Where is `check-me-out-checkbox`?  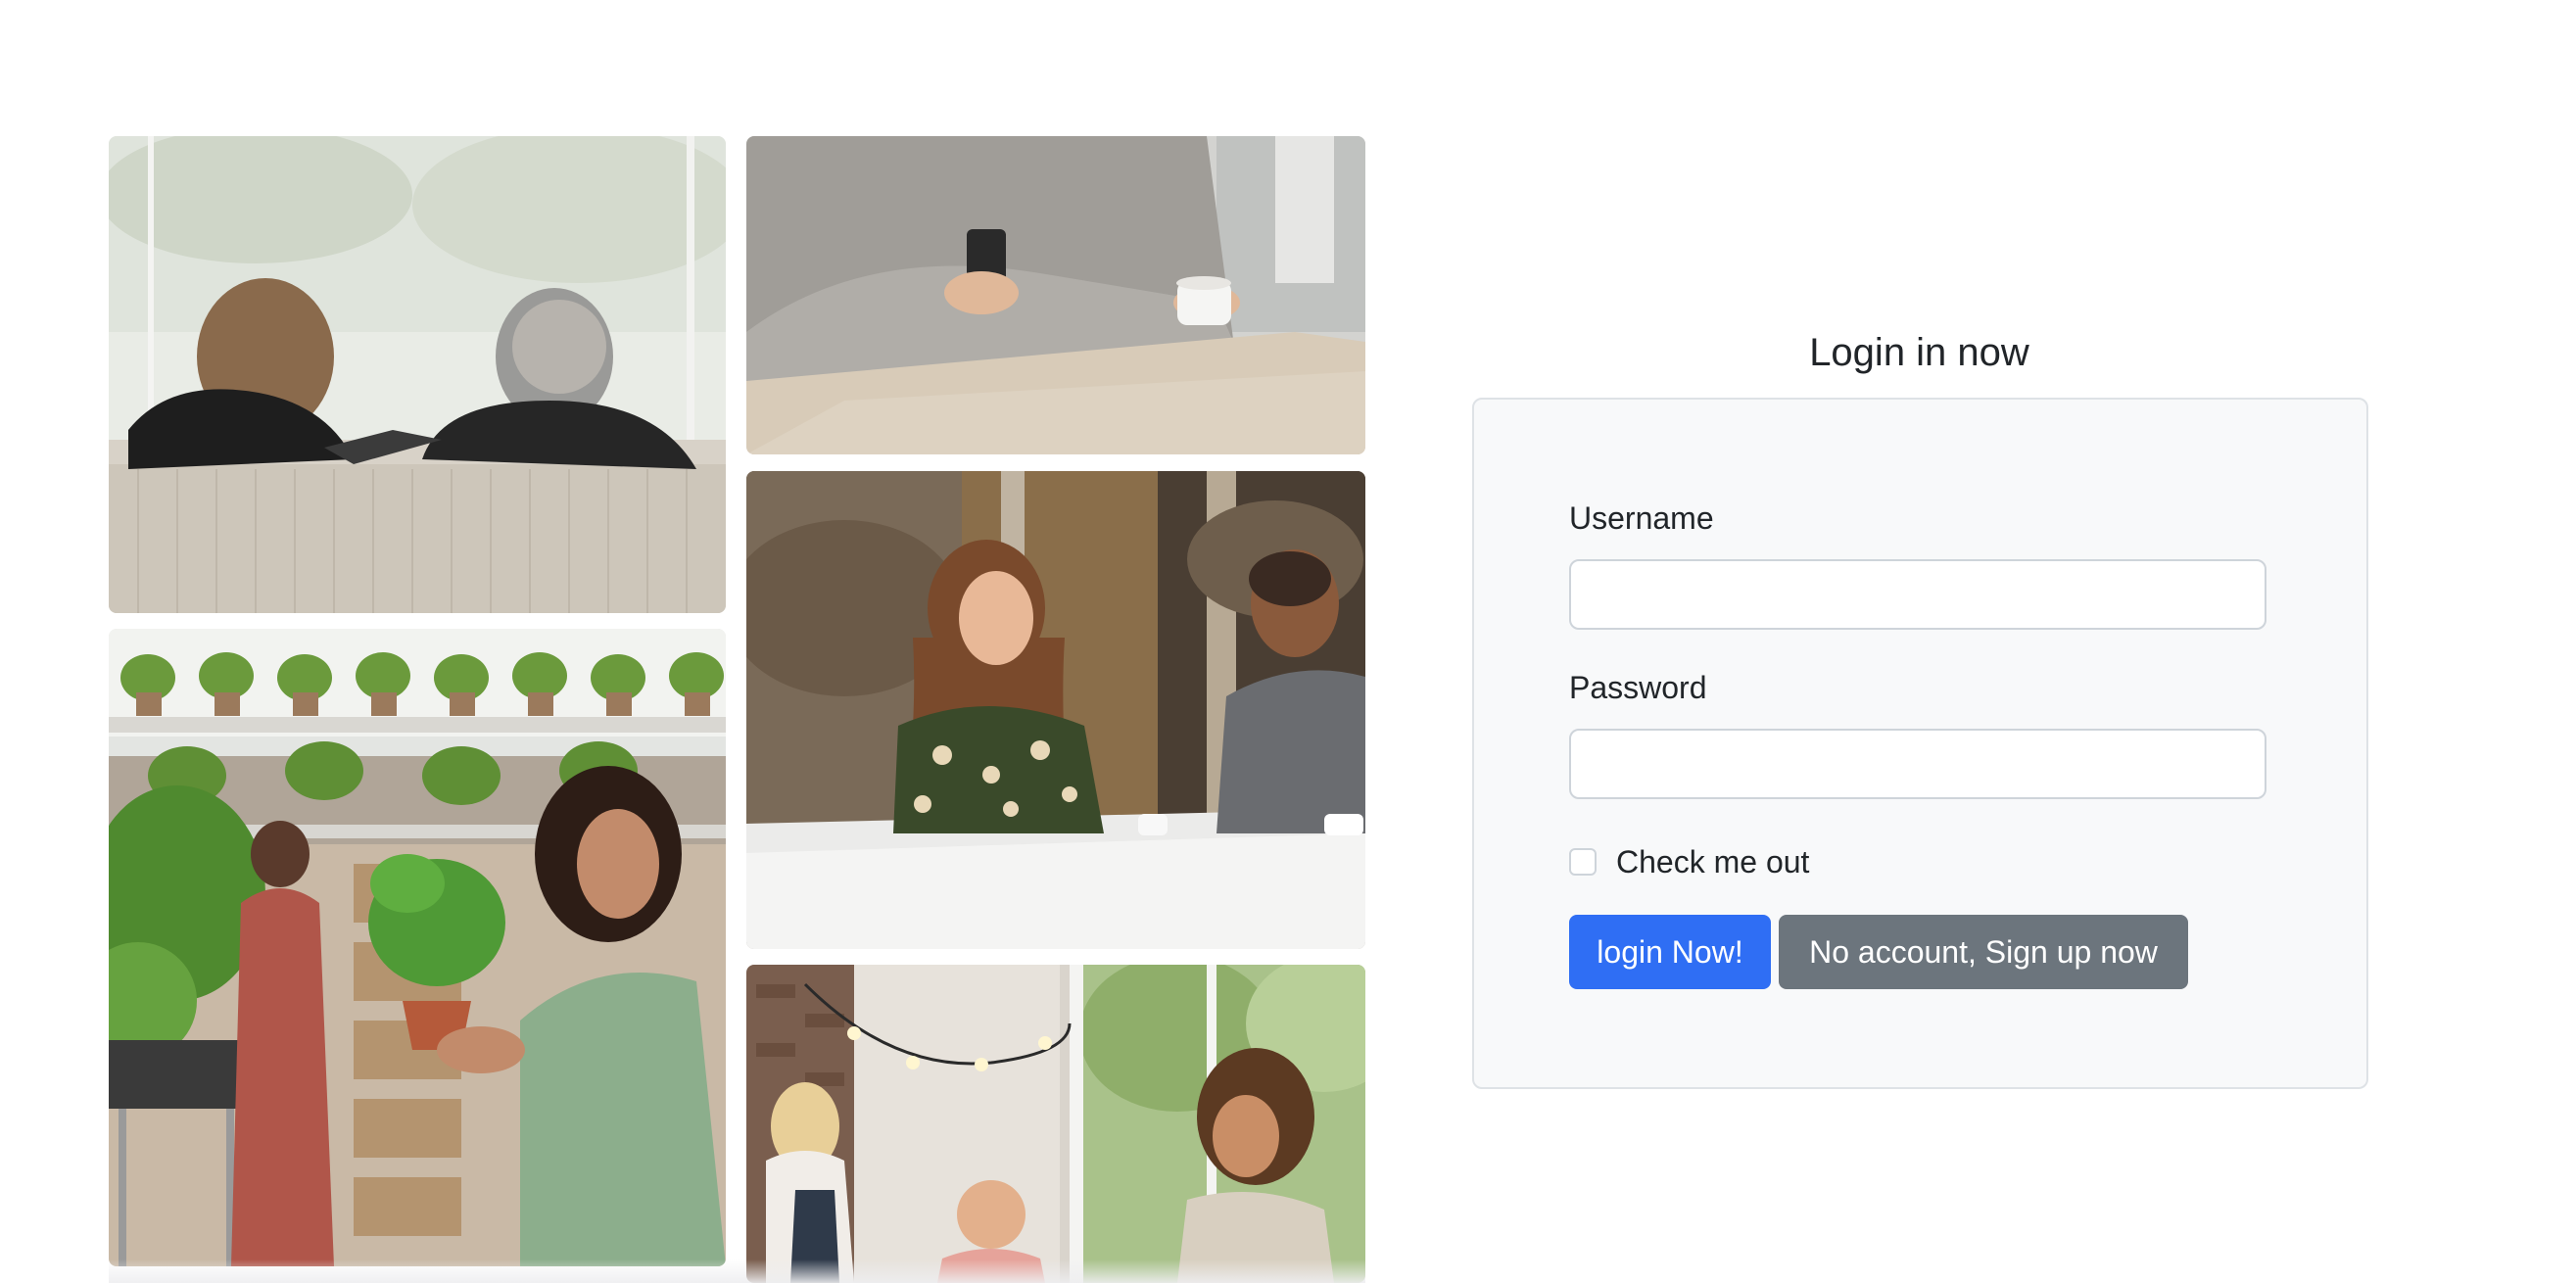
check-me-out-checkbox is located at coordinates (1583, 862).